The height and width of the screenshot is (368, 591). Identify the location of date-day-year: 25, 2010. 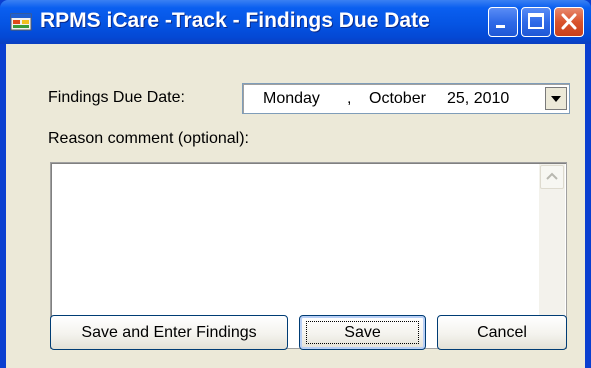
(478, 99).